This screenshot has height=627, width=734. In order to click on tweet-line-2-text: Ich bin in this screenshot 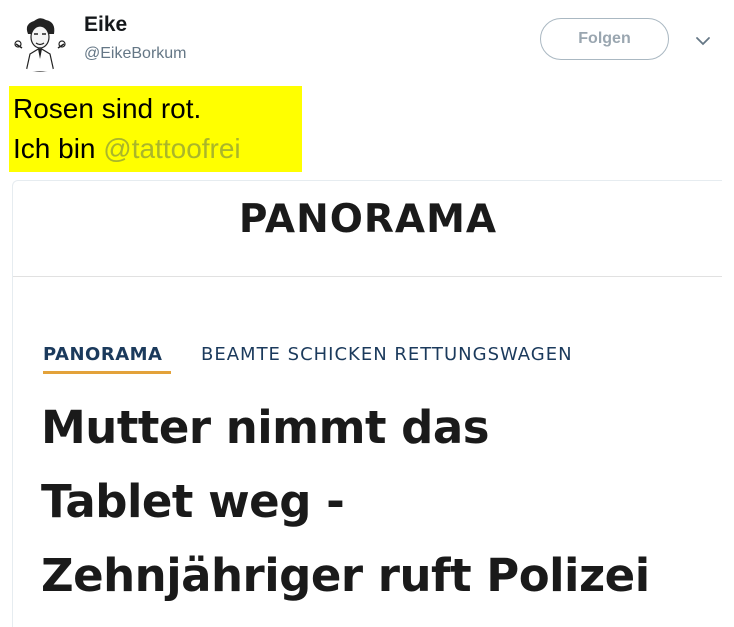, I will do `click(58, 148)`.